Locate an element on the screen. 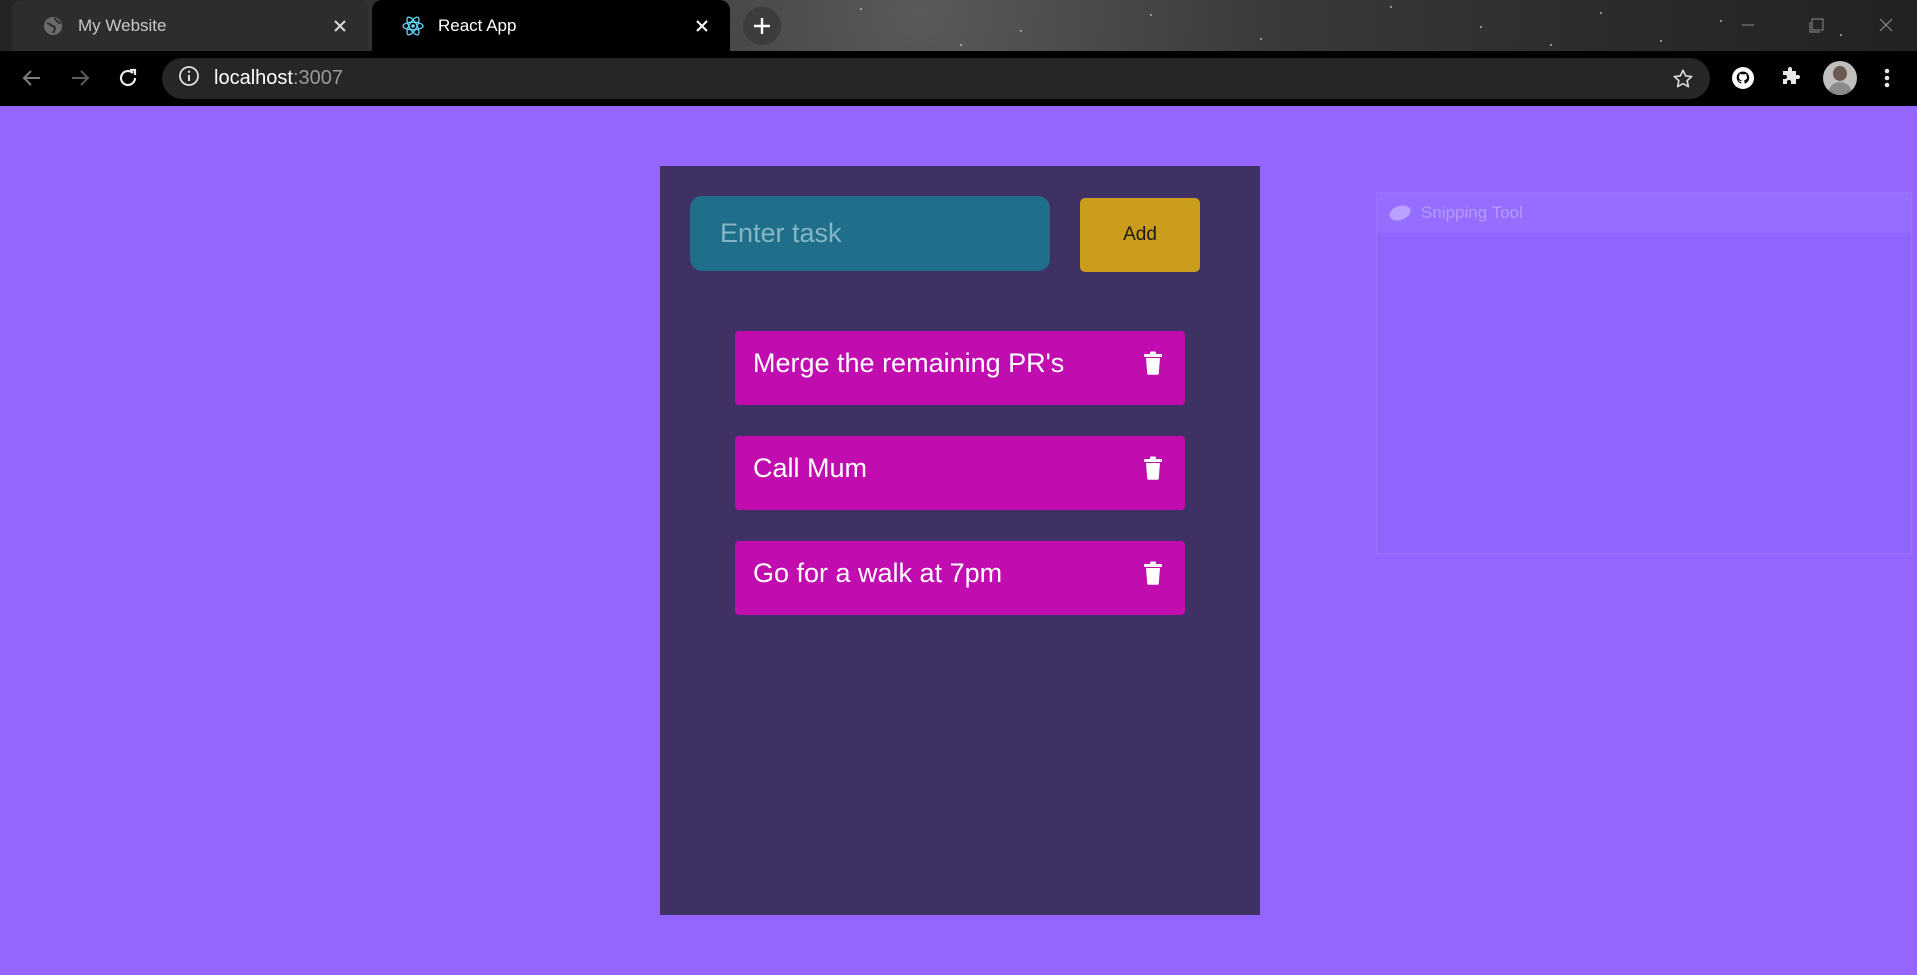 The height and width of the screenshot is (975, 1917). react-icon is located at coordinates (413, 26).